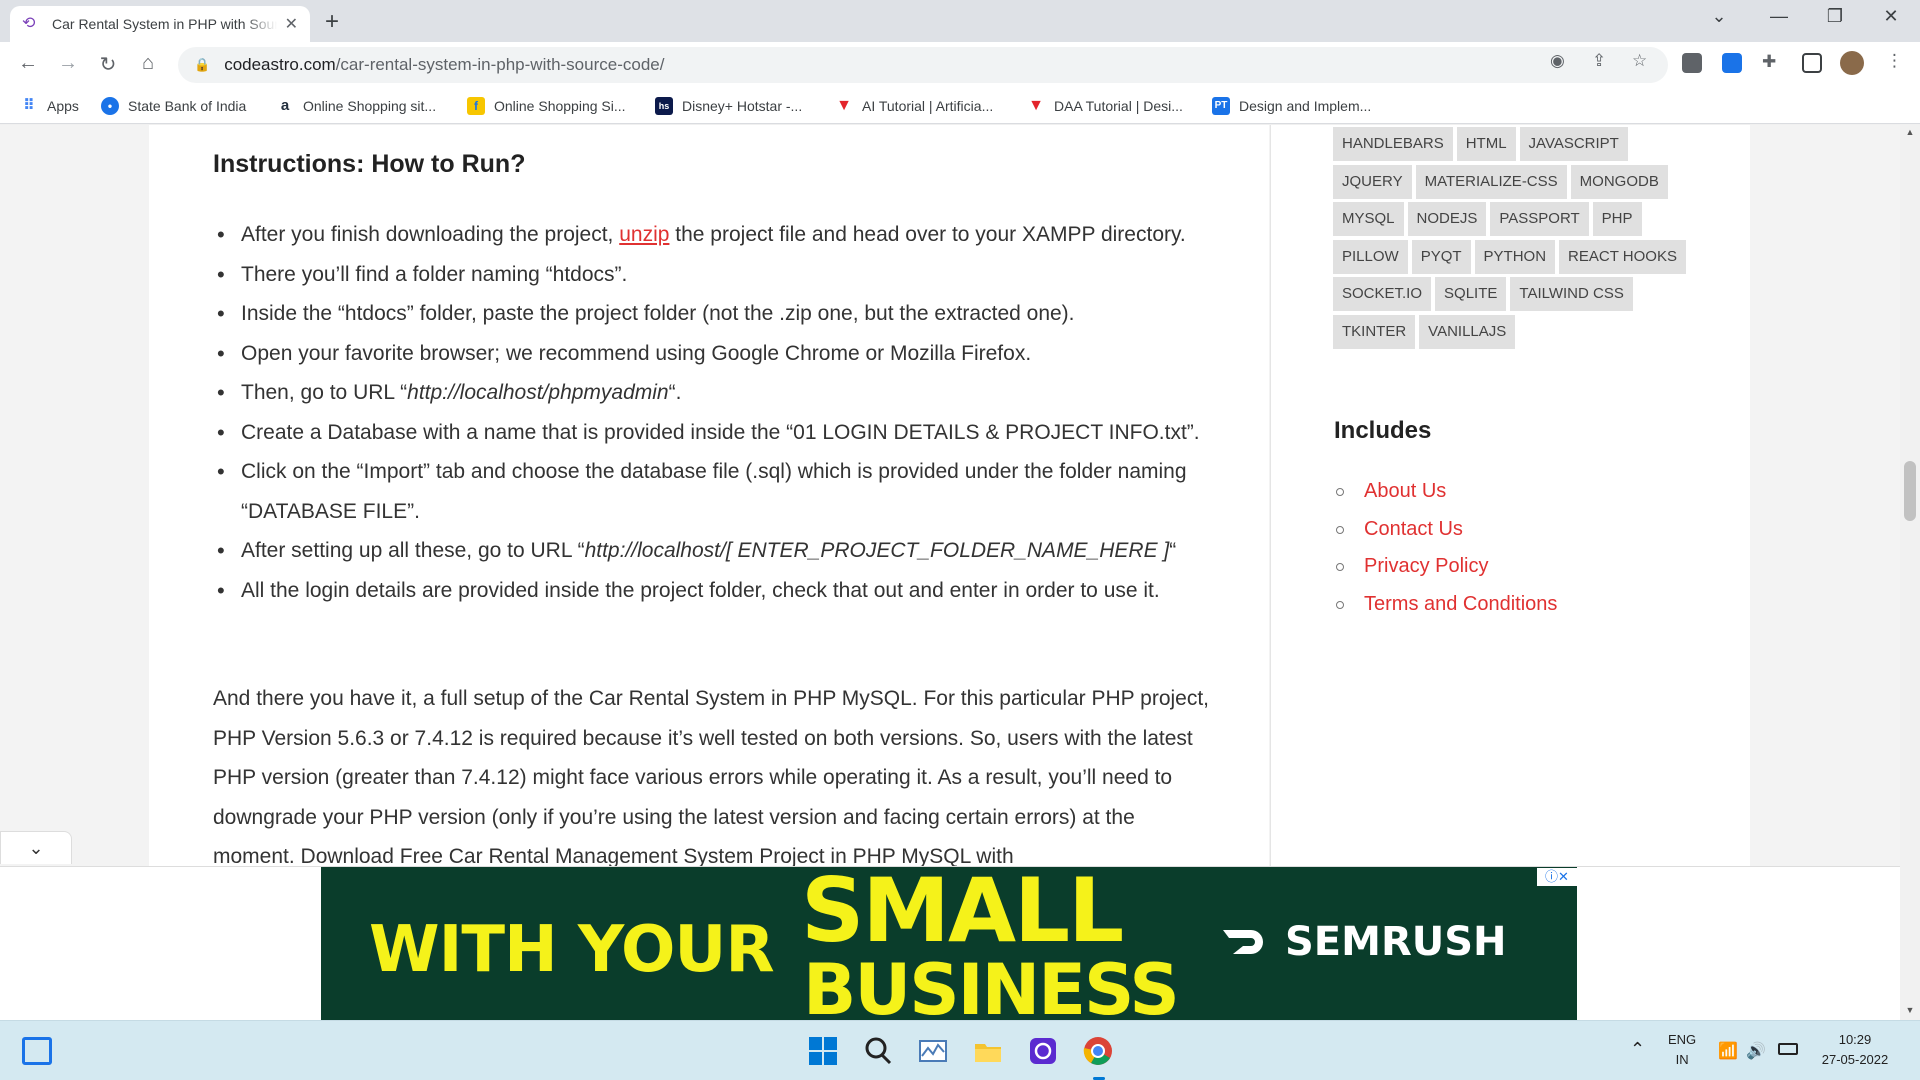 This screenshot has width=1920, height=1080. Describe the element at coordinates (1835, 16) in the screenshot. I see `restore-button: ❐` at that location.